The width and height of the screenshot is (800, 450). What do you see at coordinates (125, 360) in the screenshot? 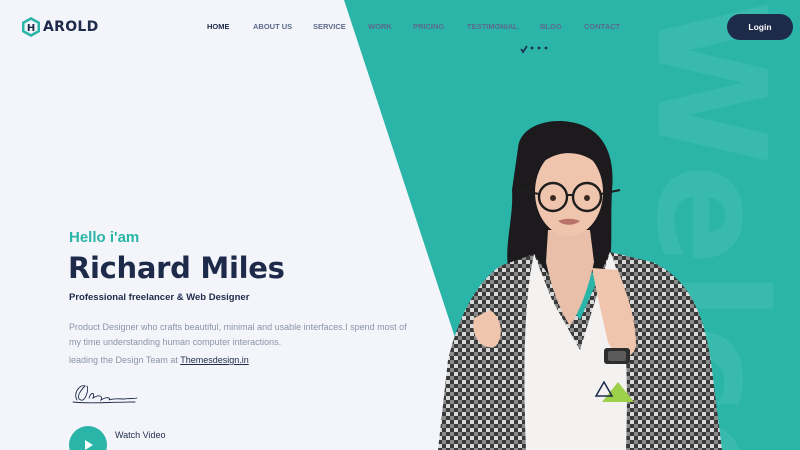
I see `hero-lead-prefix: leading the Design Team at` at bounding box center [125, 360].